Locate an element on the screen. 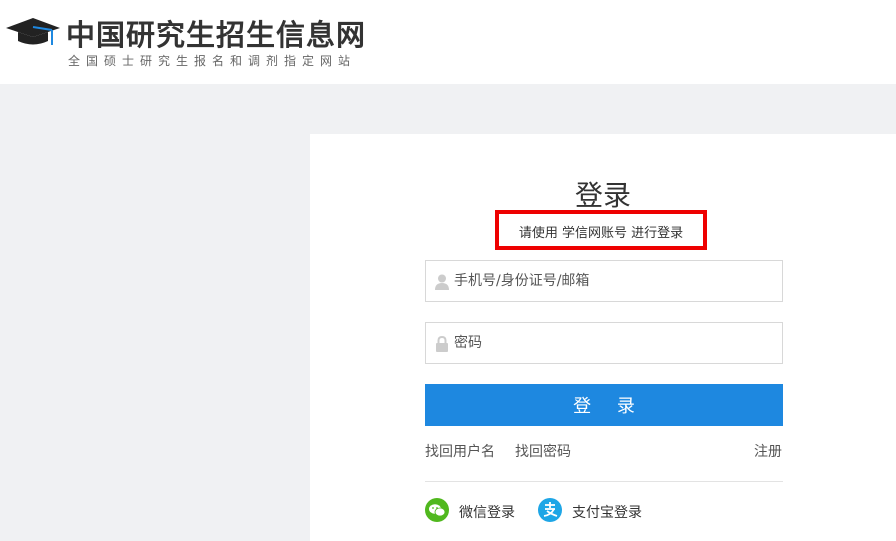  login-button: 登 录 is located at coordinates (604, 405).